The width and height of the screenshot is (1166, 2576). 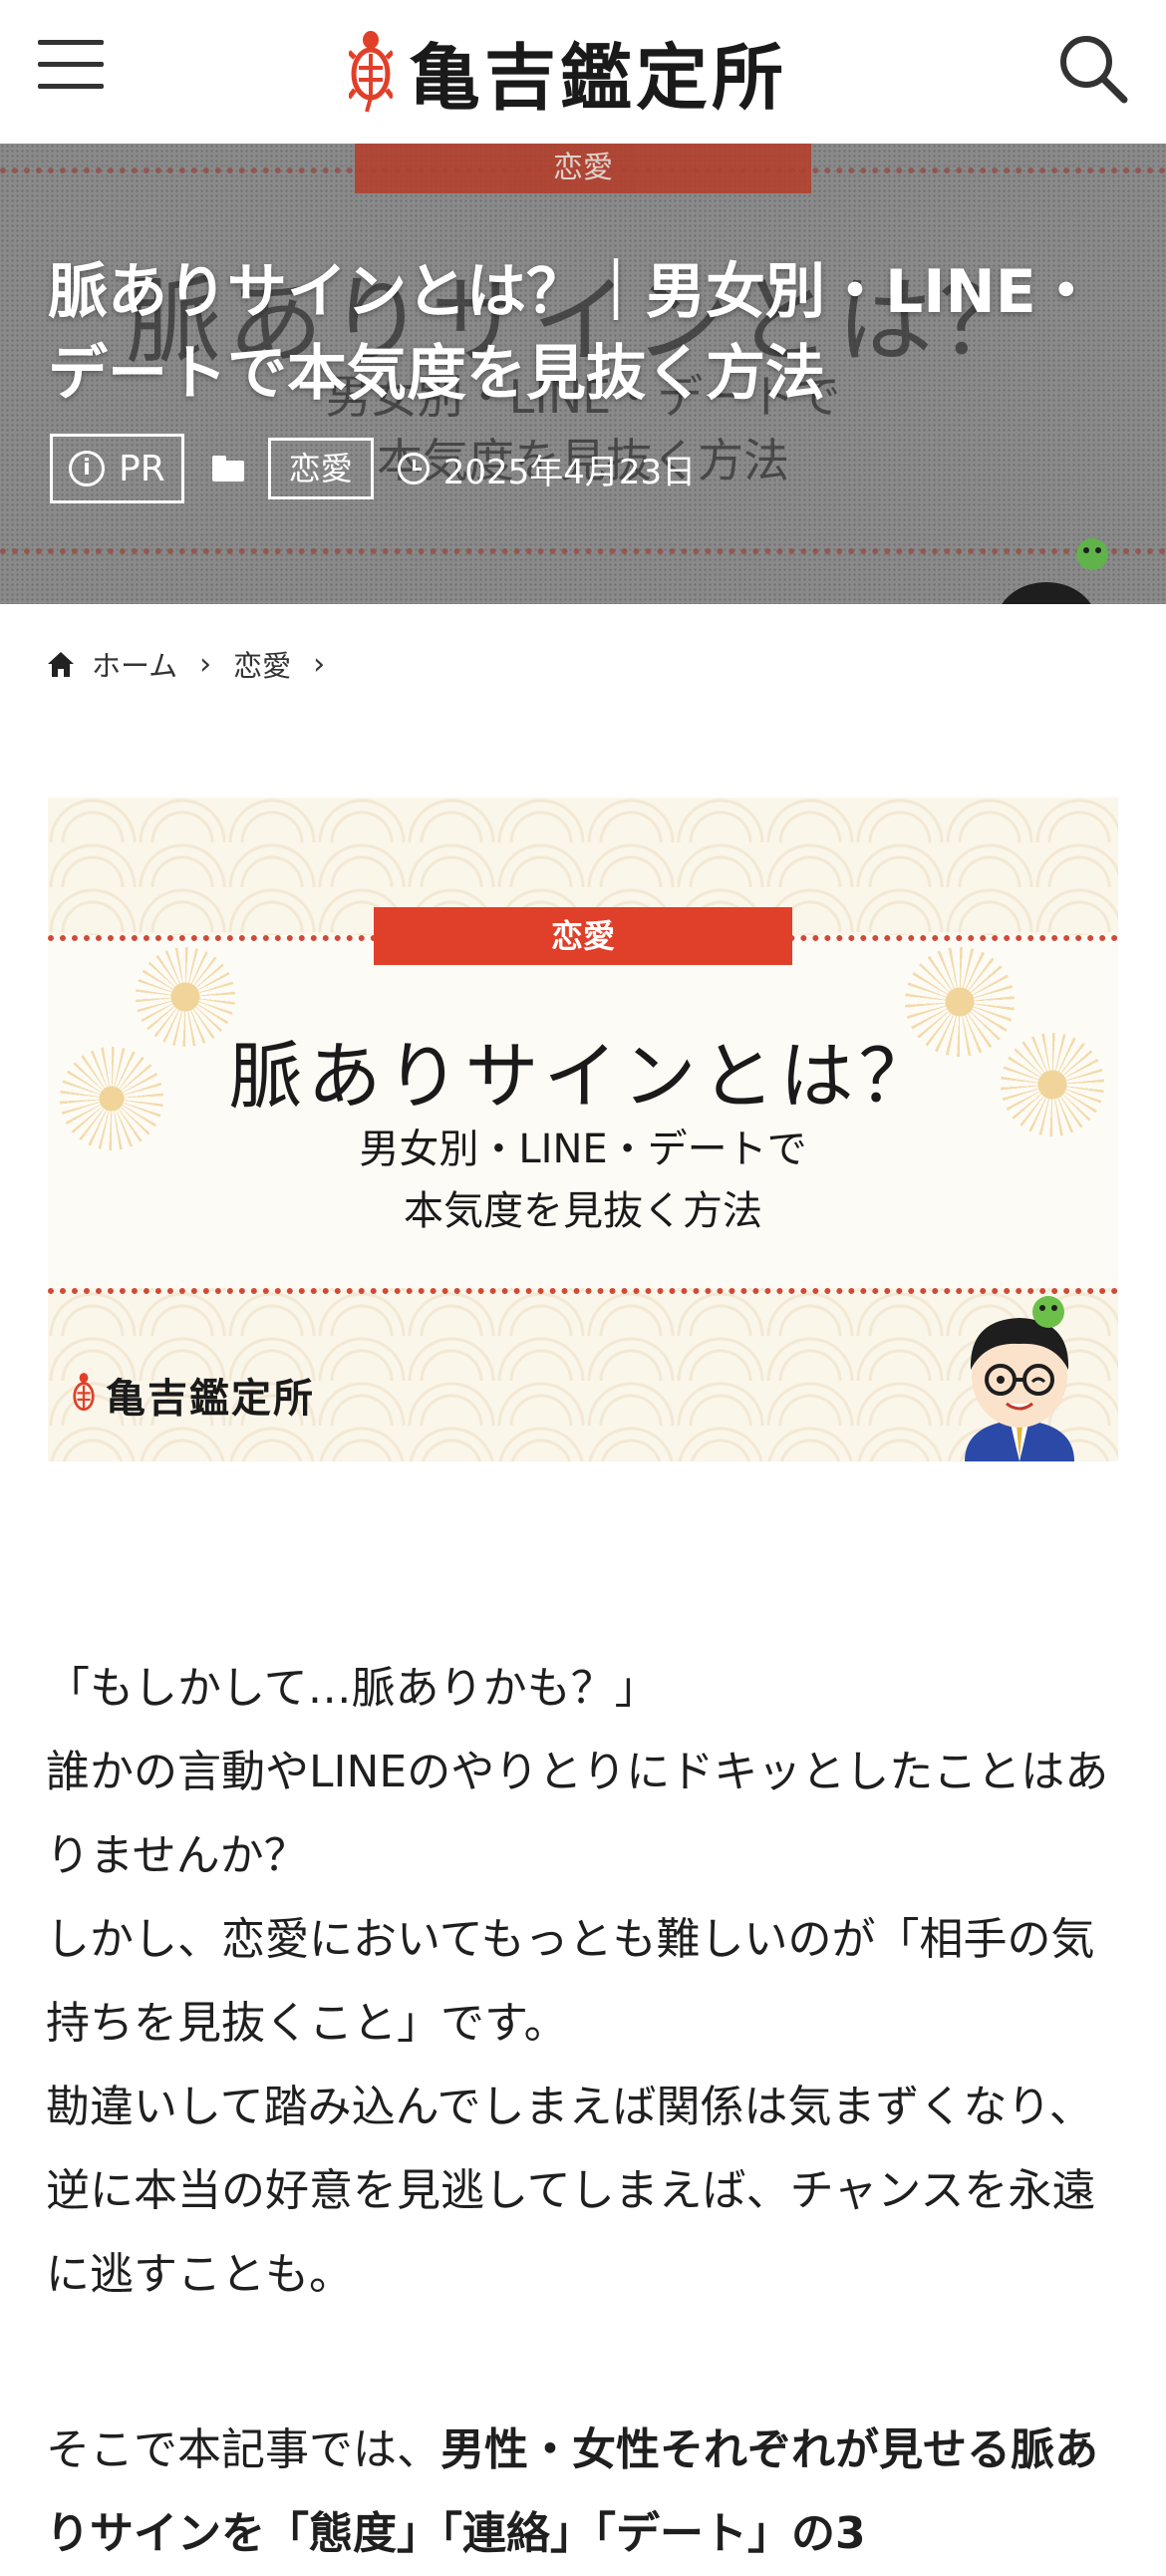 I want to click on publish-date: 2025年4月23日, so click(x=569, y=472).